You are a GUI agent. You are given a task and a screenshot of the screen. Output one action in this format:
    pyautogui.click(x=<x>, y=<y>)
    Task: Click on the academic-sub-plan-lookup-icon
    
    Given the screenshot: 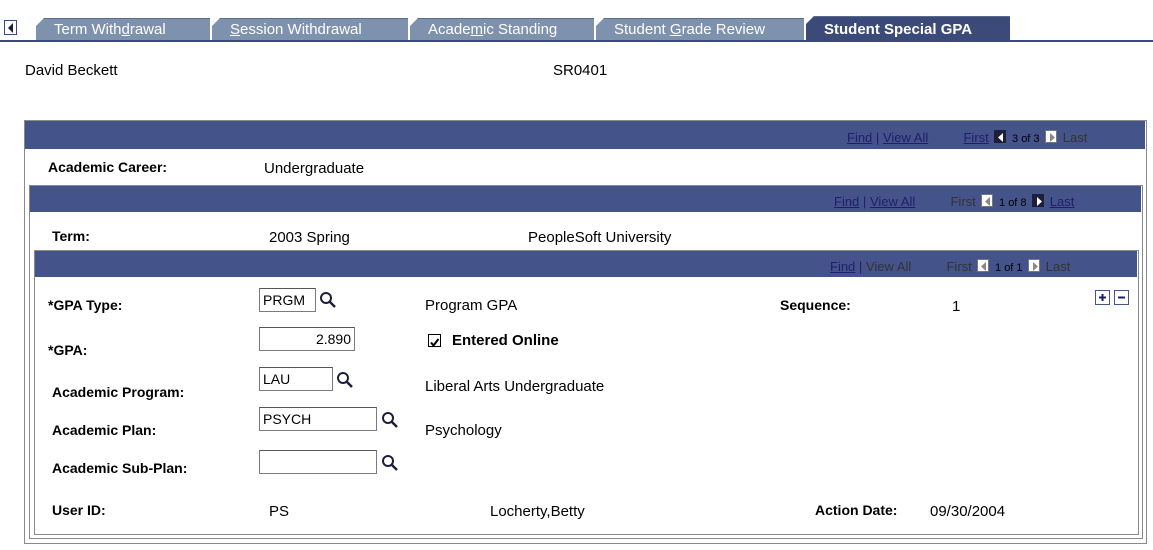 What is the action you would take?
    pyautogui.click(x=390, y=463)
    